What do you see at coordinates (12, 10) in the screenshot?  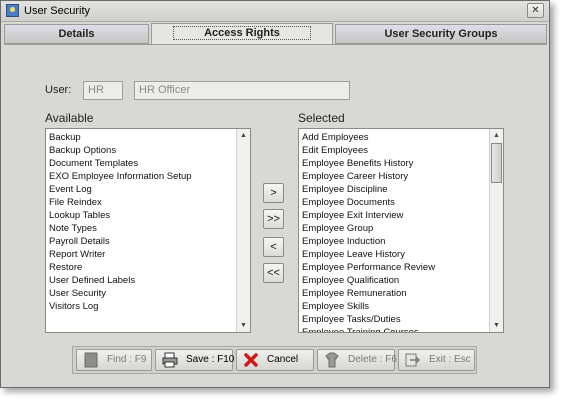 I see `app-icon` at bounding box center [12, 10].